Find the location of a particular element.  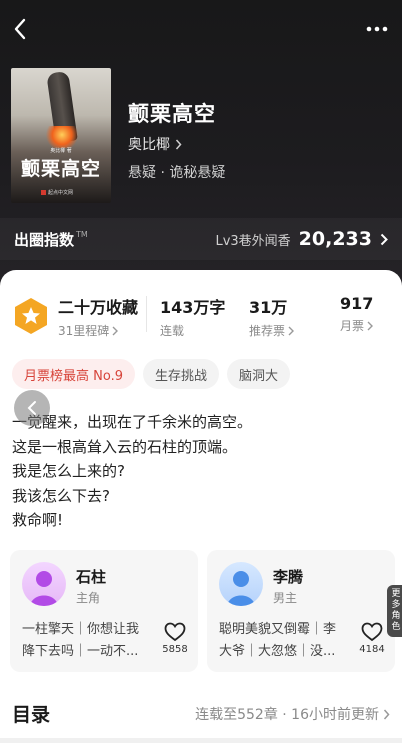

cover-fire-art is located at coordinates (62, 137).